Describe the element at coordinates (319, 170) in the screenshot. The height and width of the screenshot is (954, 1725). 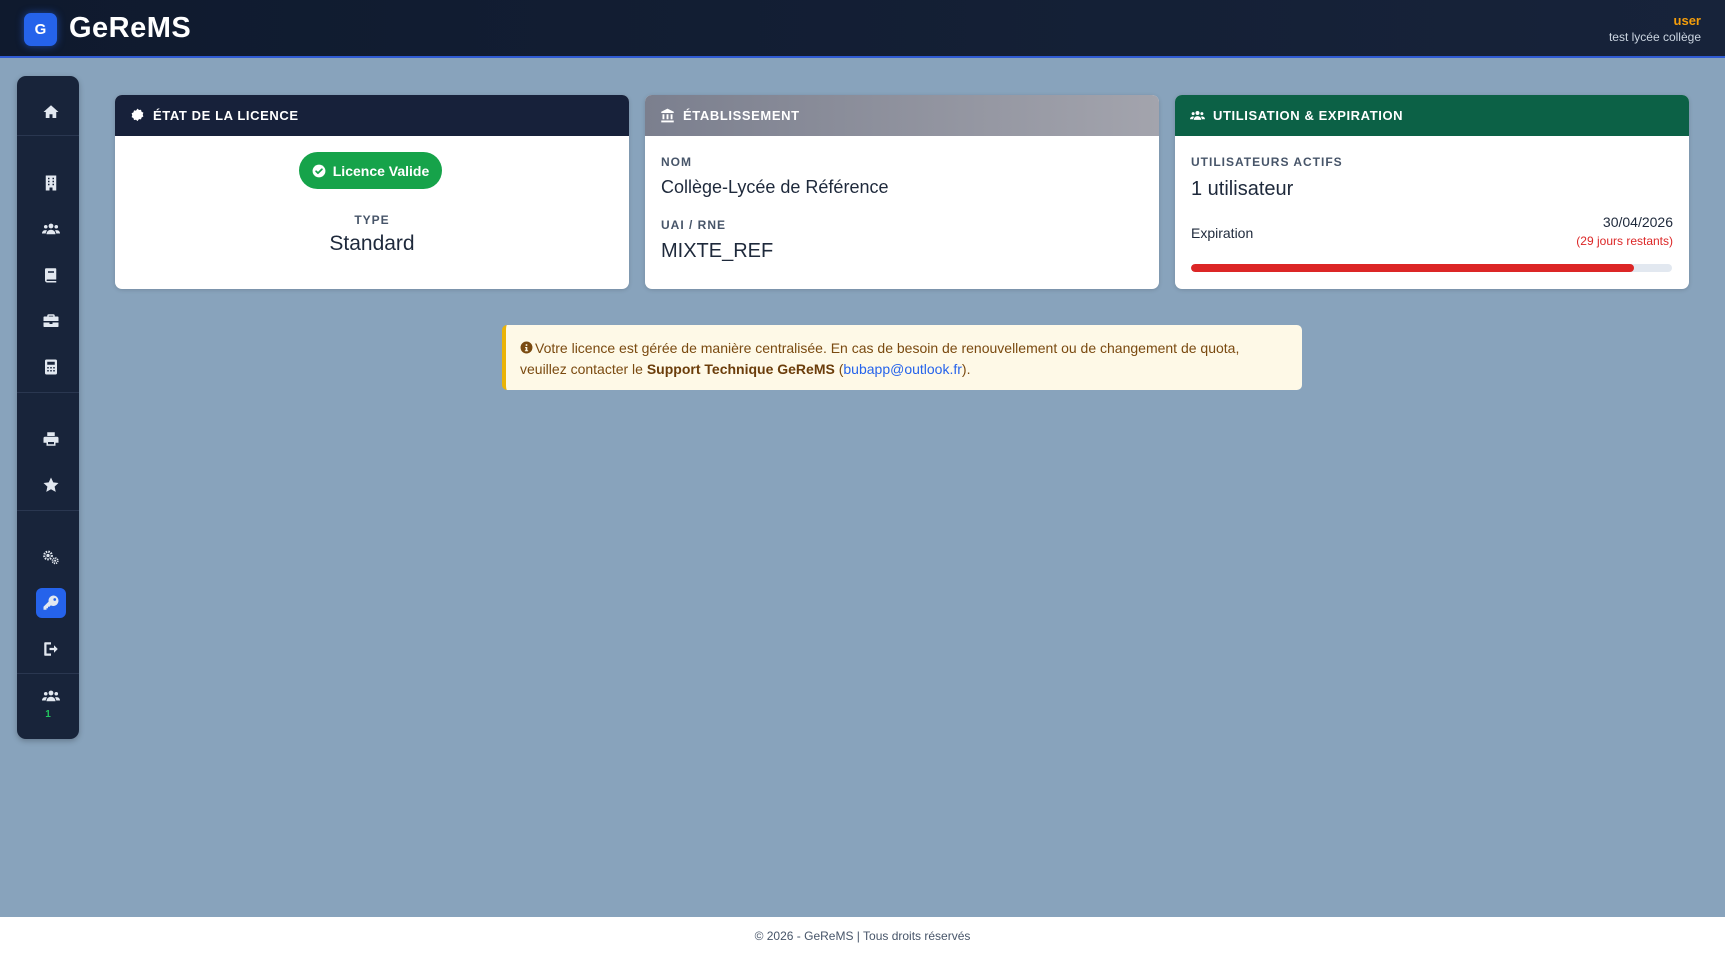
I see `check-circle-icon` at that location.